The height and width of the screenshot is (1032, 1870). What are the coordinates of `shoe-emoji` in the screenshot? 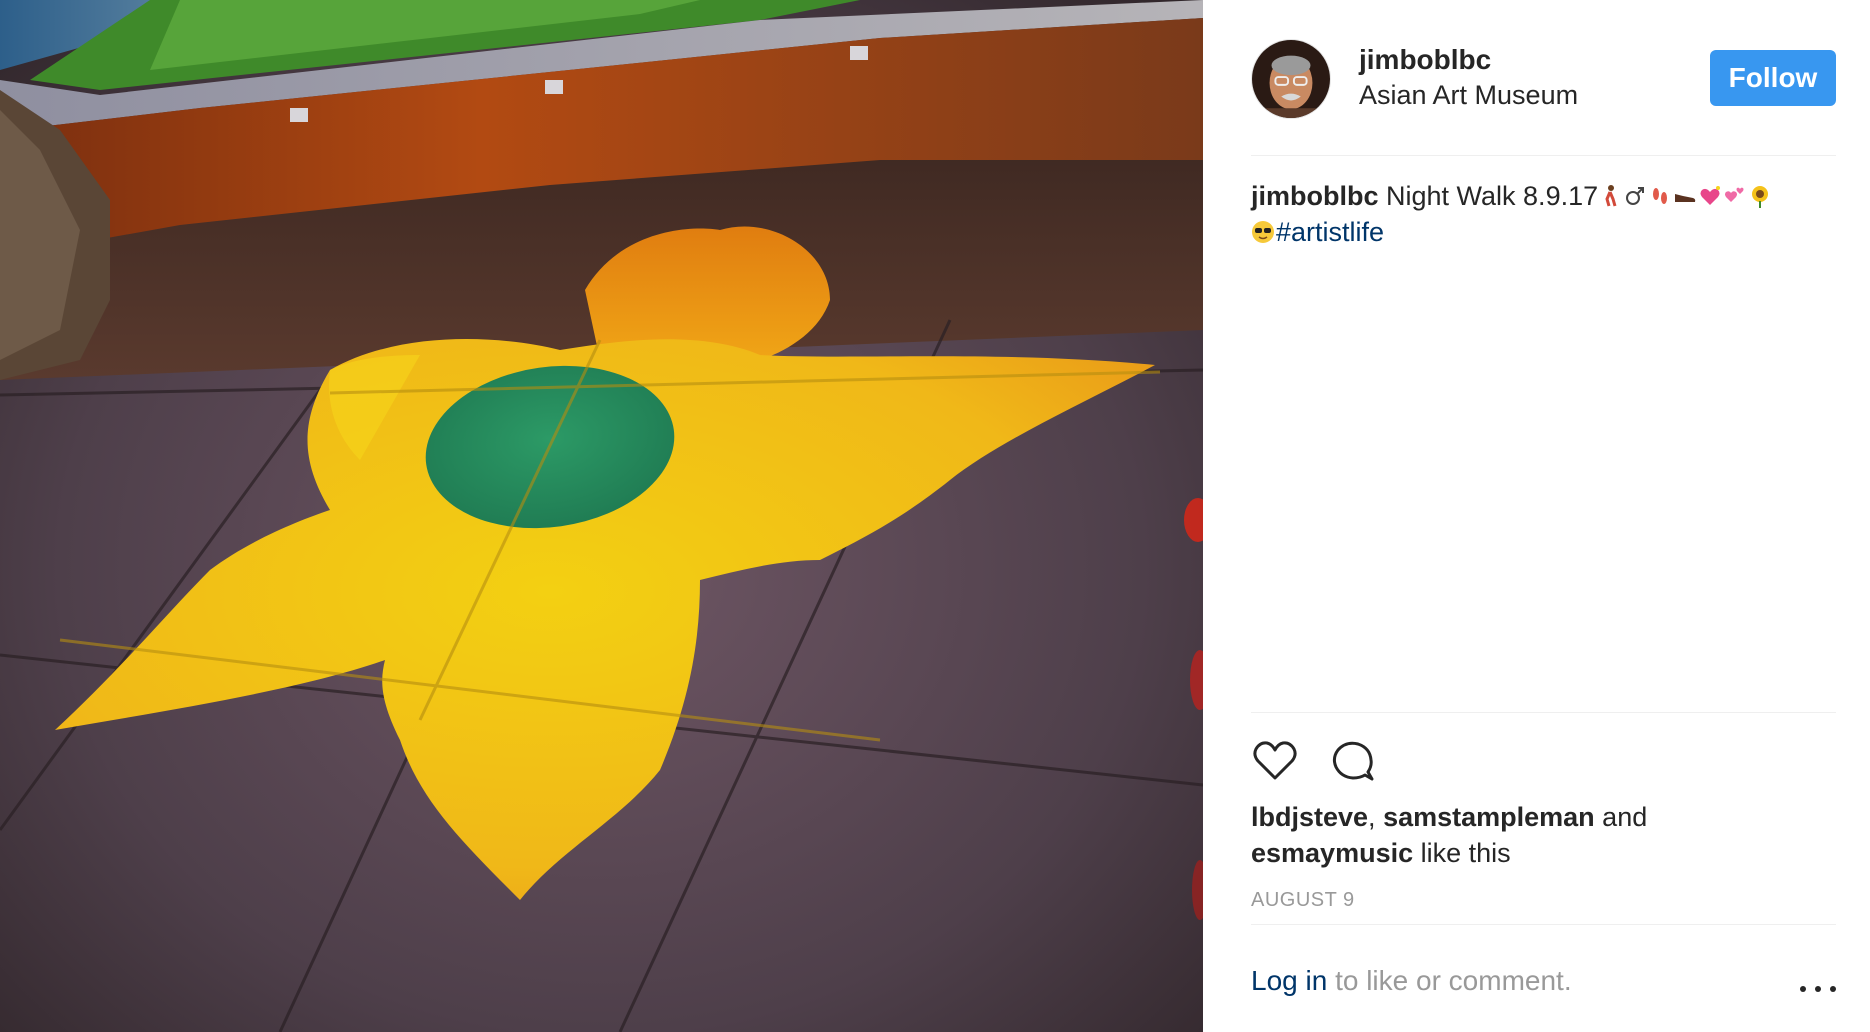 It's located at (1685, 198).